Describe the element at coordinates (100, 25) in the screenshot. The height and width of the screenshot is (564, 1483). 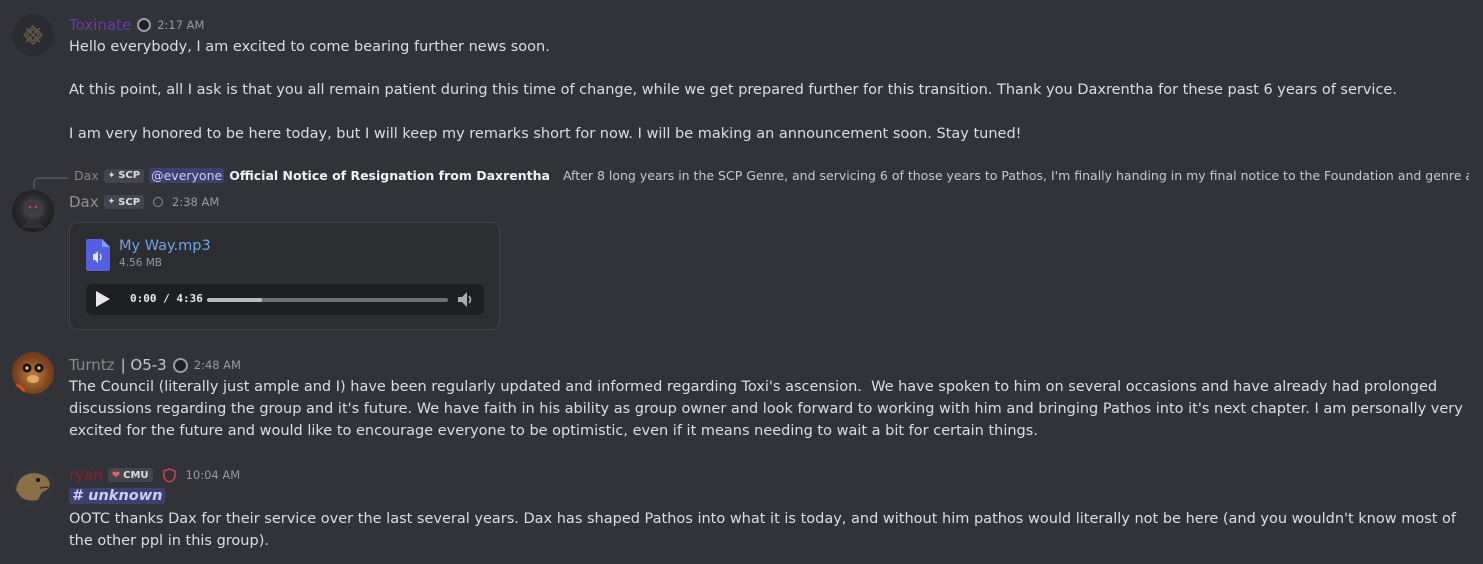
I see `author-name: Toxinate` at that location.